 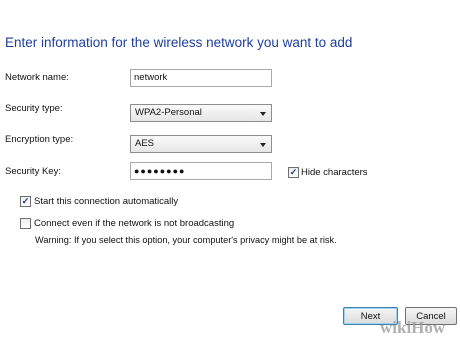 What do you see at coordinates (201, 78) in the screenshot?
I see `network-name-input: network` at bounding box center [201, 78].